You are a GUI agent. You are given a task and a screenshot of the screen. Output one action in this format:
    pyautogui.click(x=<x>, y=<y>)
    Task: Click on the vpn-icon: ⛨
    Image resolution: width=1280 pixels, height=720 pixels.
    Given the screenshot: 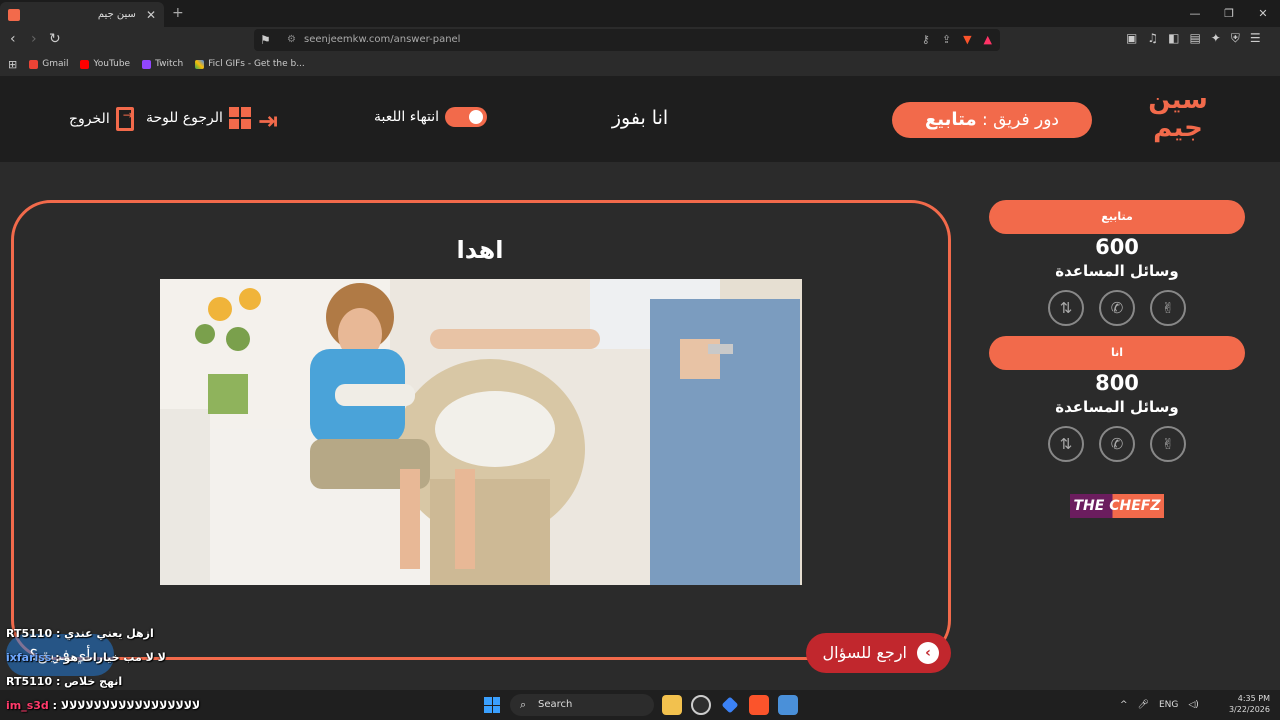 What is the action you would take?
    pyautogui.click(x=1235, y=38)
    